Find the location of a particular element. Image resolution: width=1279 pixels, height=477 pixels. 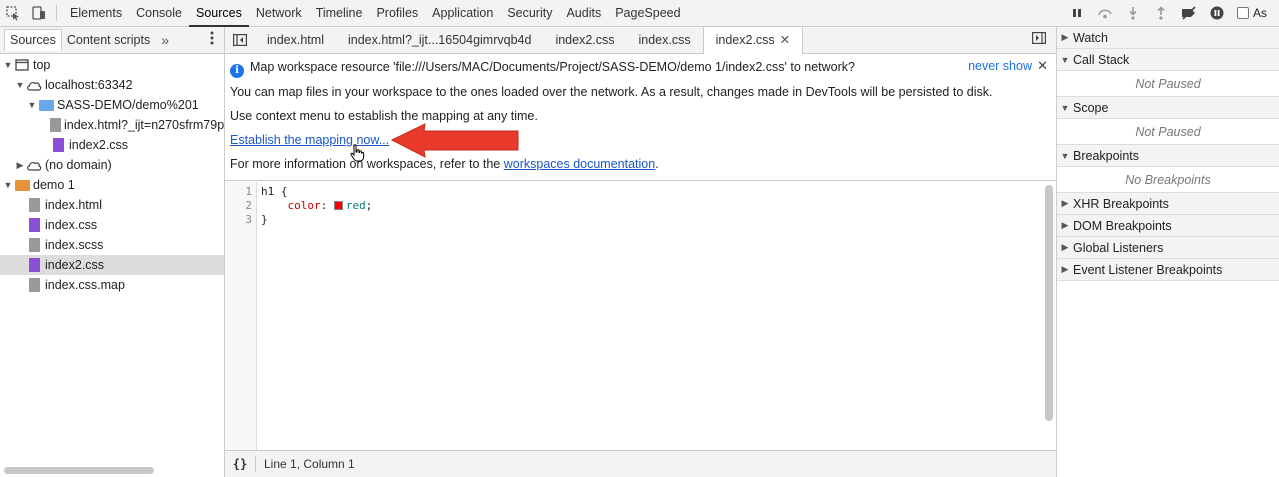

tree-item-label: SASS-DEMO/demo%201 is located at coordinates (128, 105).